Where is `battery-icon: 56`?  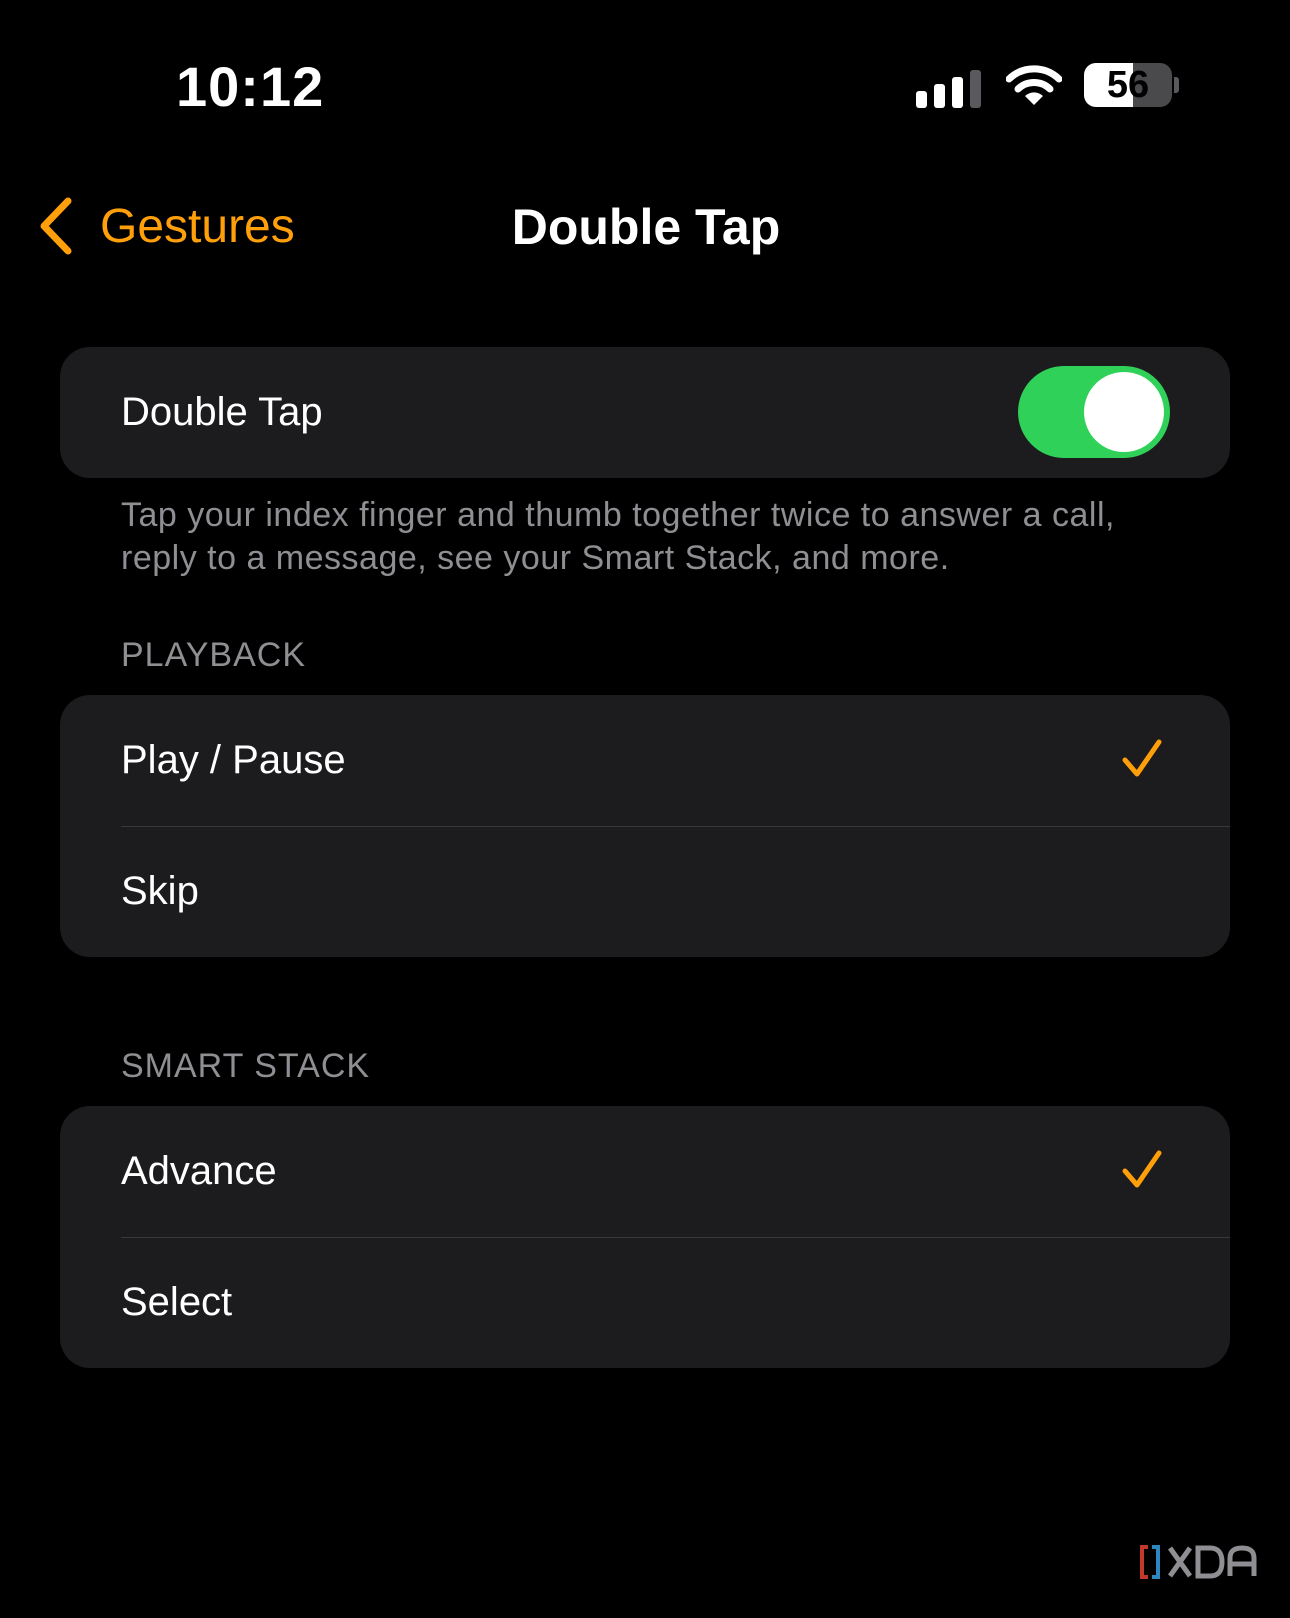 battery-icon: 56 is located at coordinates (1128, 85).